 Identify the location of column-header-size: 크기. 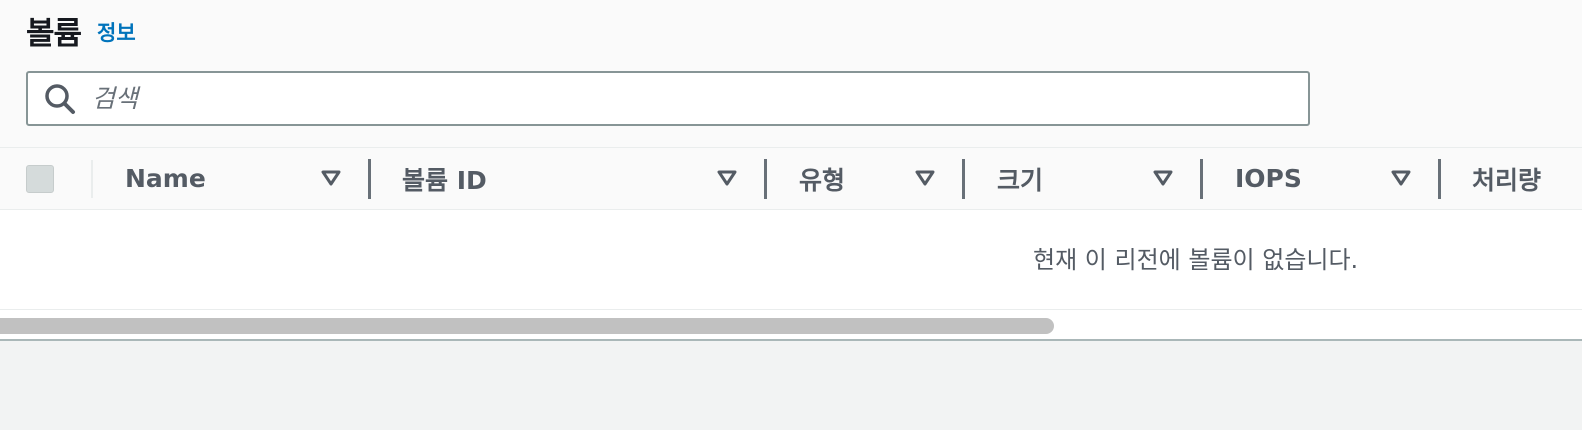
(1020, 178).